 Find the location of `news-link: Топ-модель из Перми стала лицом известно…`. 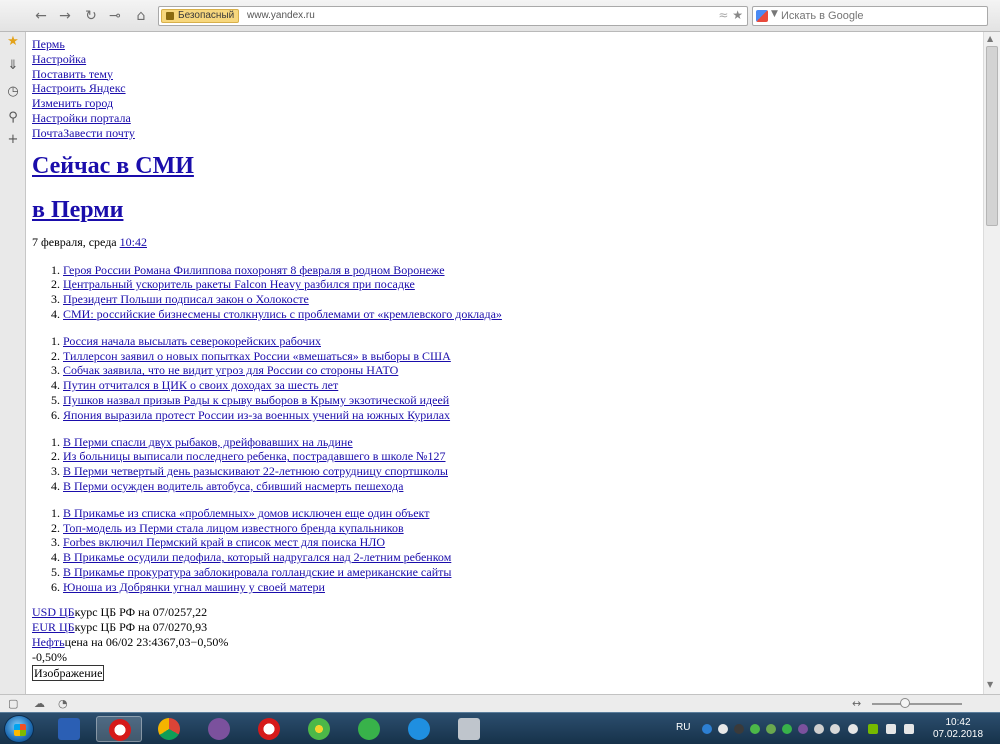

news-link: Топ-модель из Перми стала лицом известно… is located at coordinates (233, 528).